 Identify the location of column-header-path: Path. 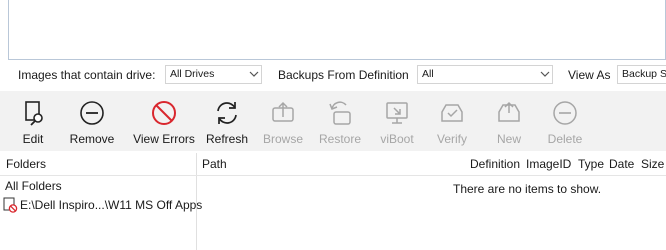
(214, 164).